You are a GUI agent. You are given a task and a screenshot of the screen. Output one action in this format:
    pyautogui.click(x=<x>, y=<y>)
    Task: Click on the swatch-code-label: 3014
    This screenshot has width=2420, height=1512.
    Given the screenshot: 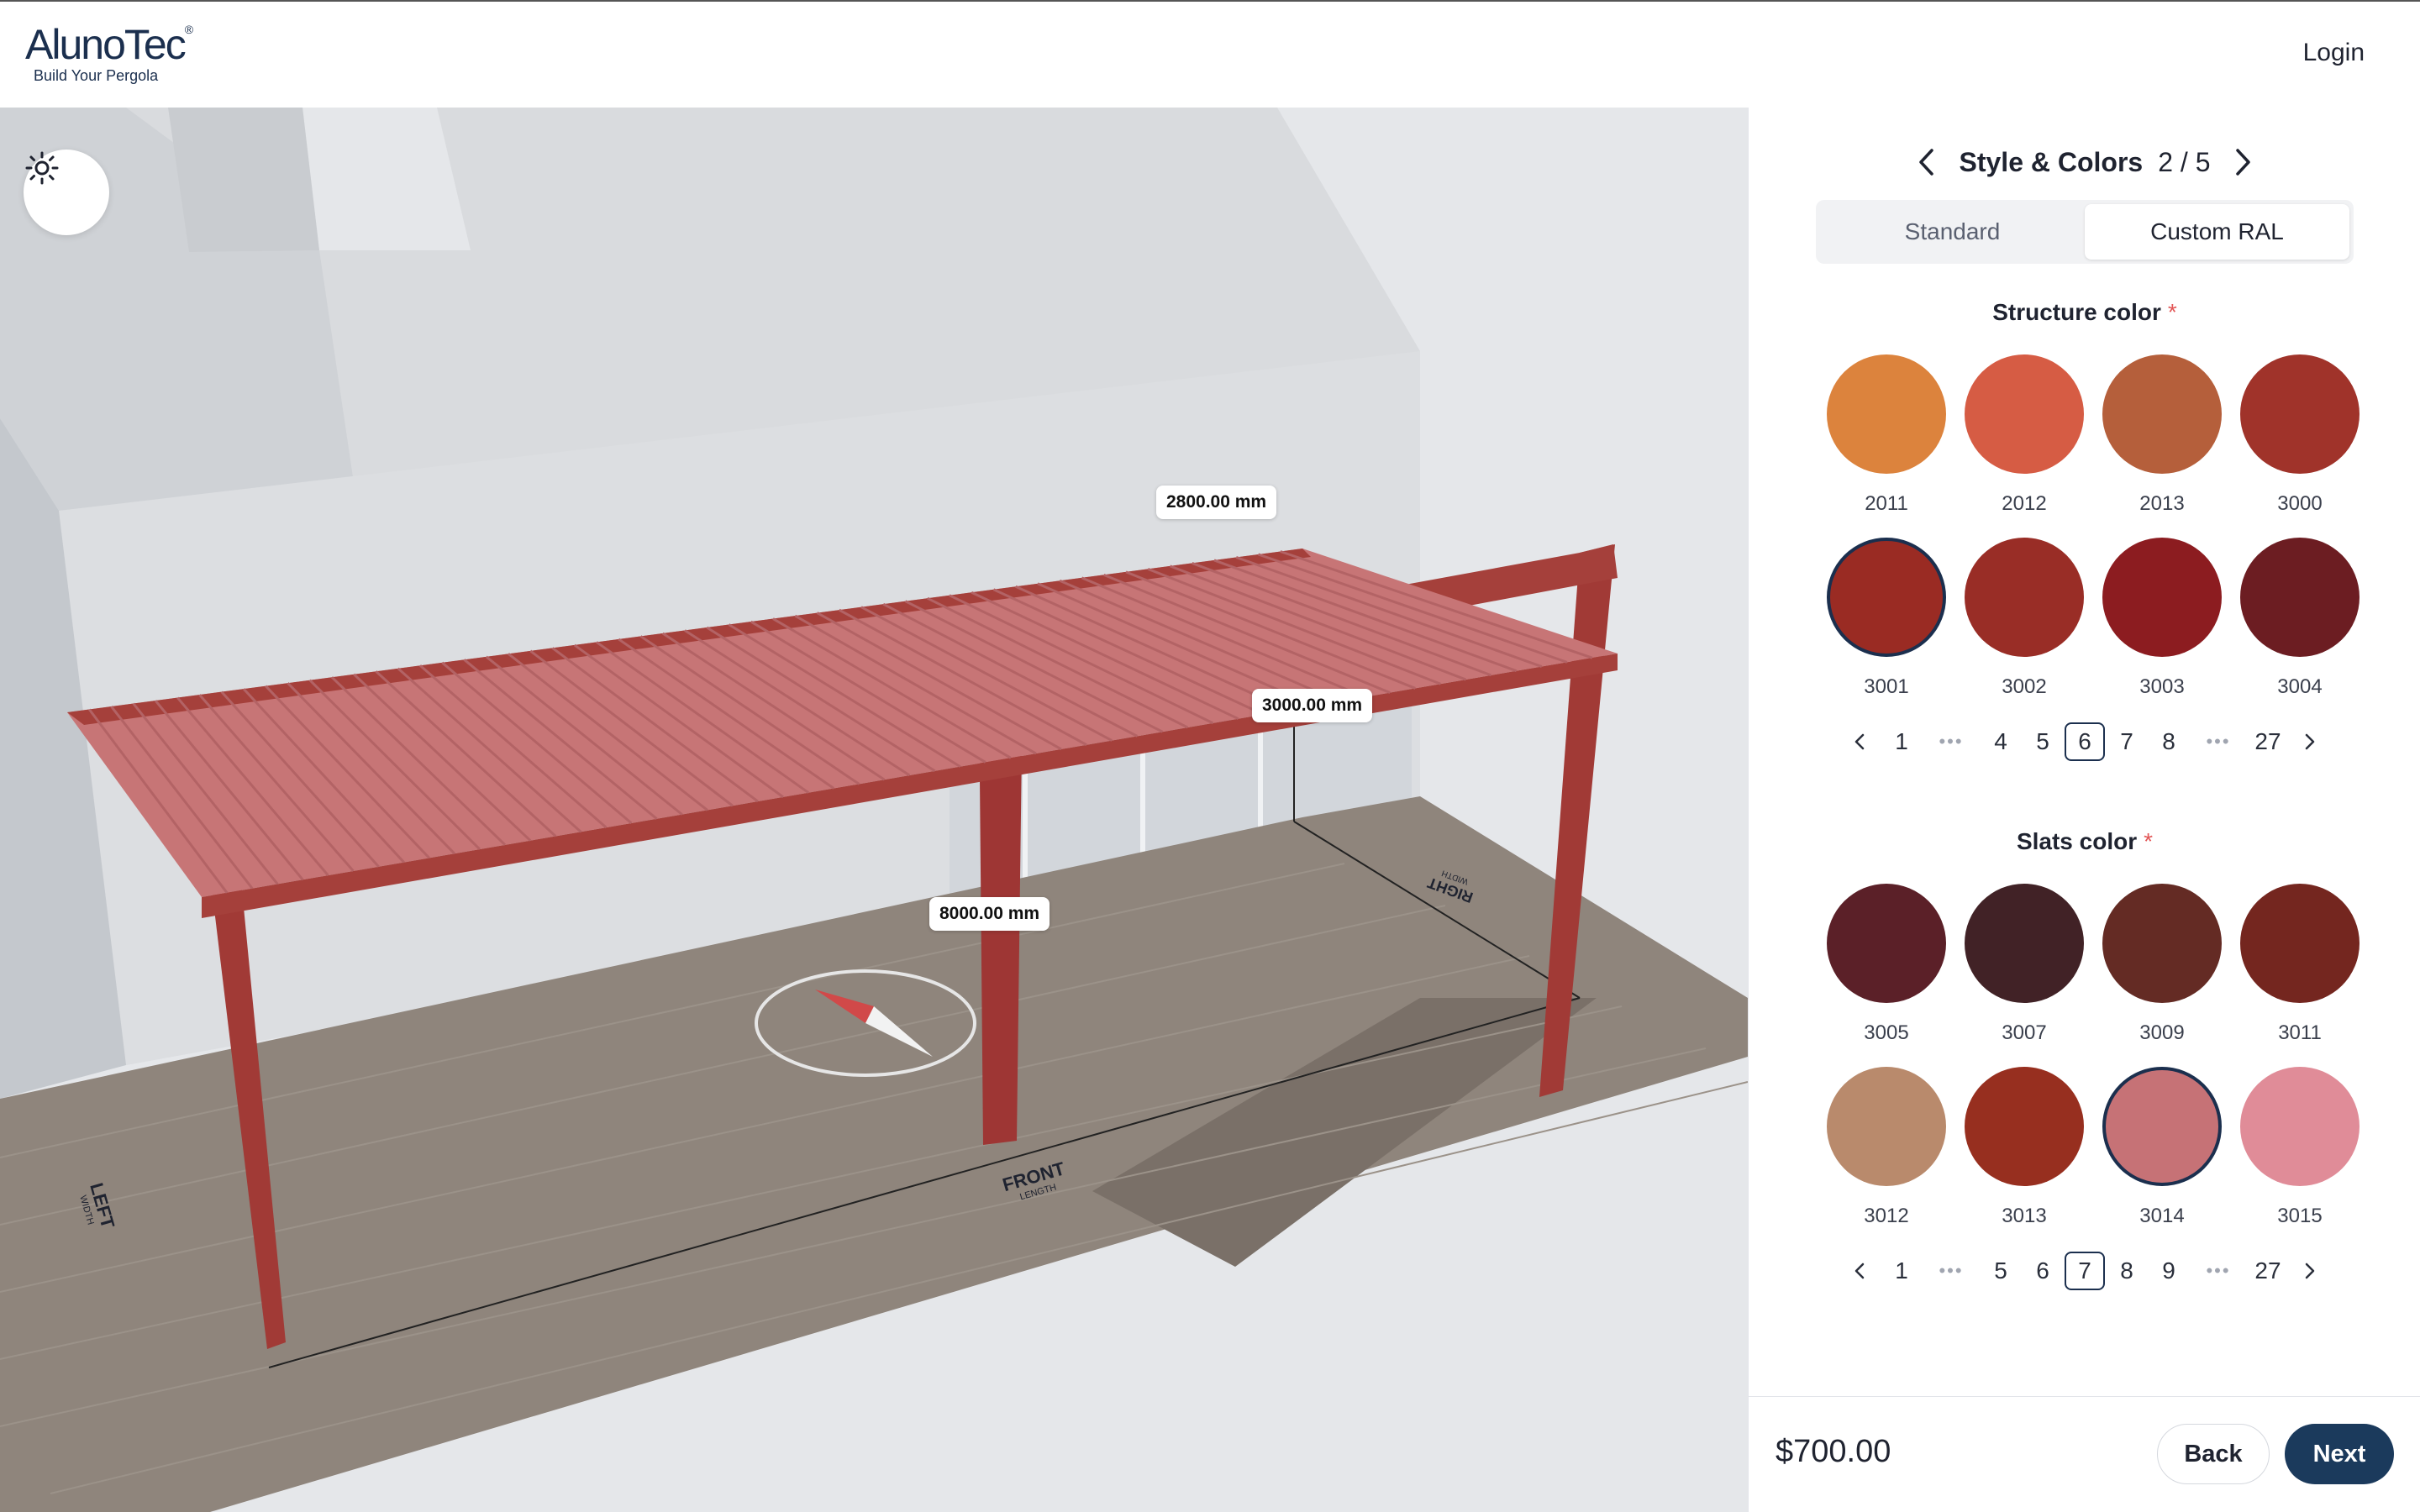 What is the action you would take?
    pyautogui.click(x=2162, y=1216)
    